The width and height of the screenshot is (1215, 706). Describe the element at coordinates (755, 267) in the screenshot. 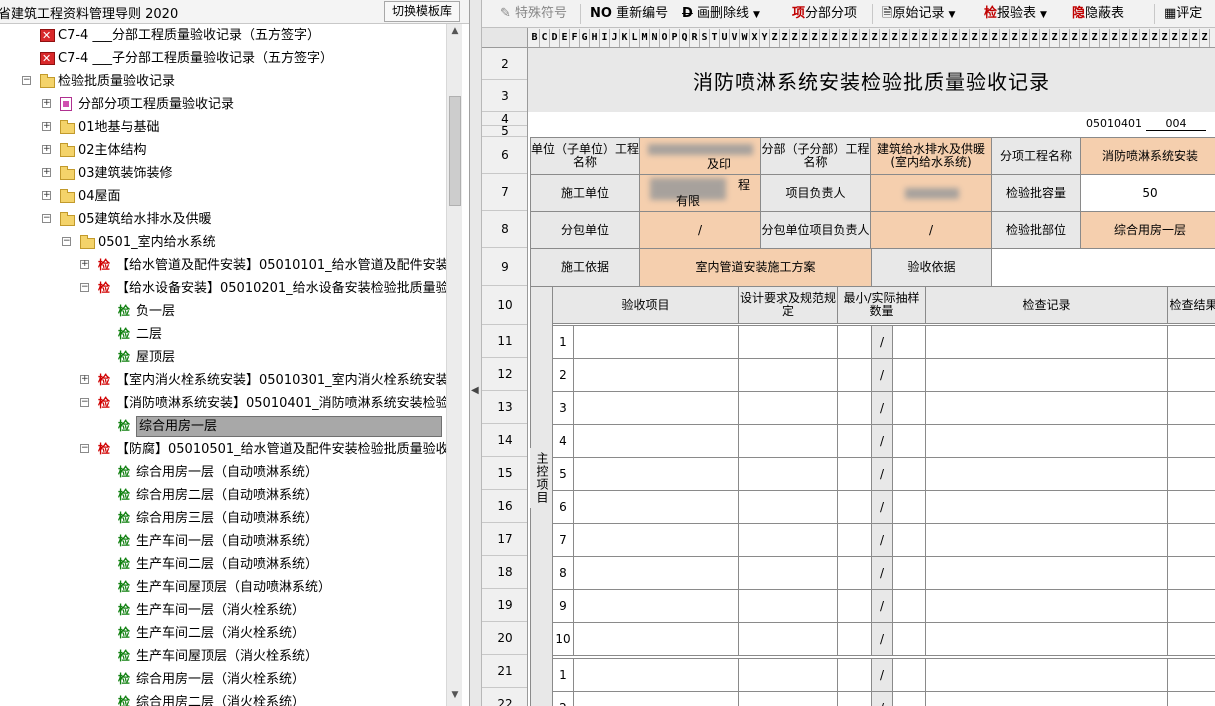

I see `construction-basis-value: 室内管道安装施工方案` at that location.